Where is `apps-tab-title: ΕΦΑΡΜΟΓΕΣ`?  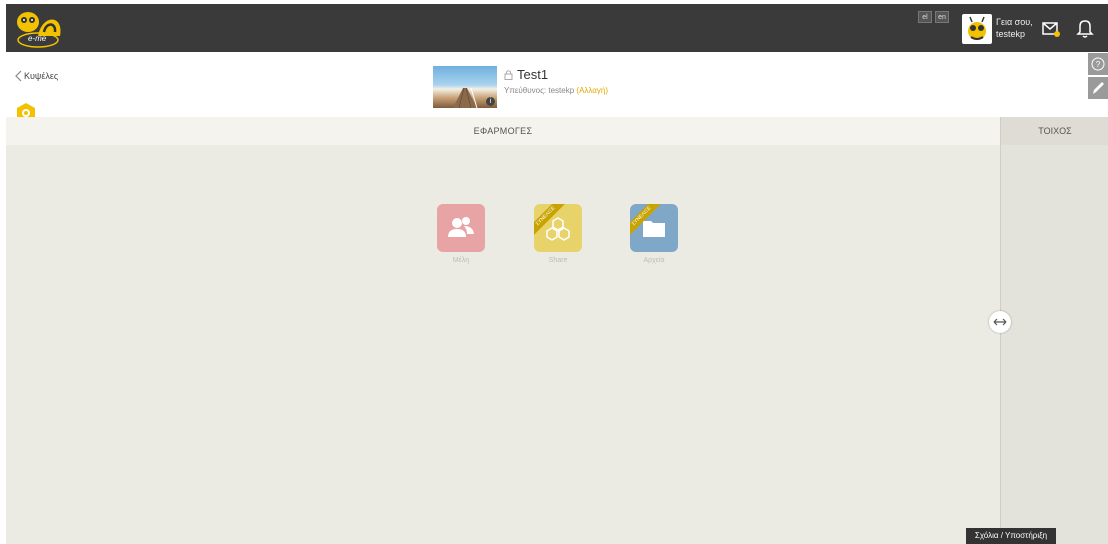
apps-tab-title: ΕΦΑΡΜΟΓΕΣ is located at coordinates (503, 131).